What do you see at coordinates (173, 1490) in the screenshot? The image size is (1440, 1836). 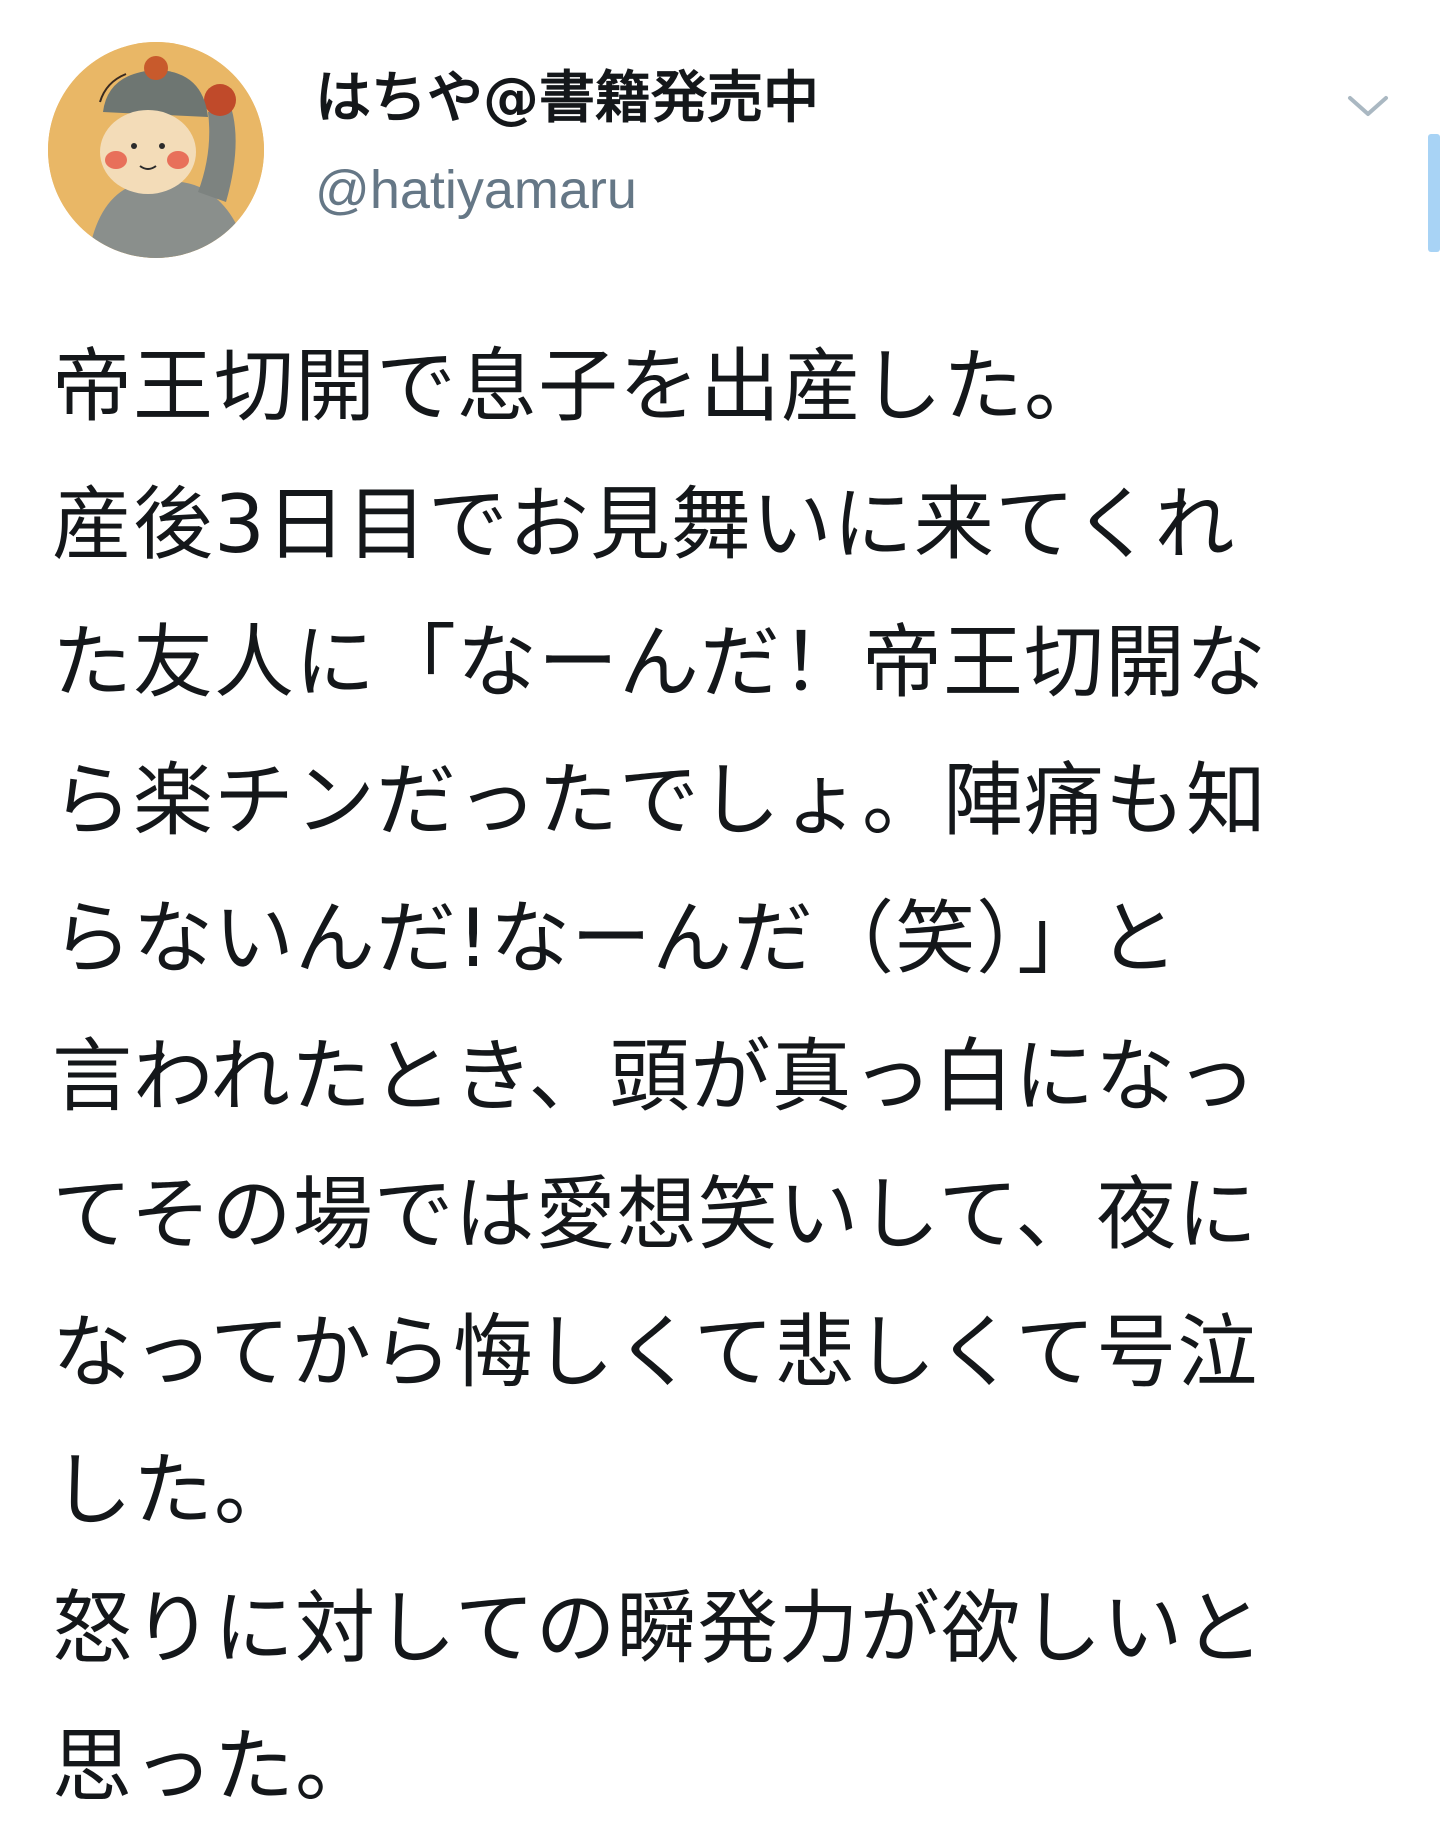 I see `tweet-text-line: した。` at bounding box center [173, 1490].